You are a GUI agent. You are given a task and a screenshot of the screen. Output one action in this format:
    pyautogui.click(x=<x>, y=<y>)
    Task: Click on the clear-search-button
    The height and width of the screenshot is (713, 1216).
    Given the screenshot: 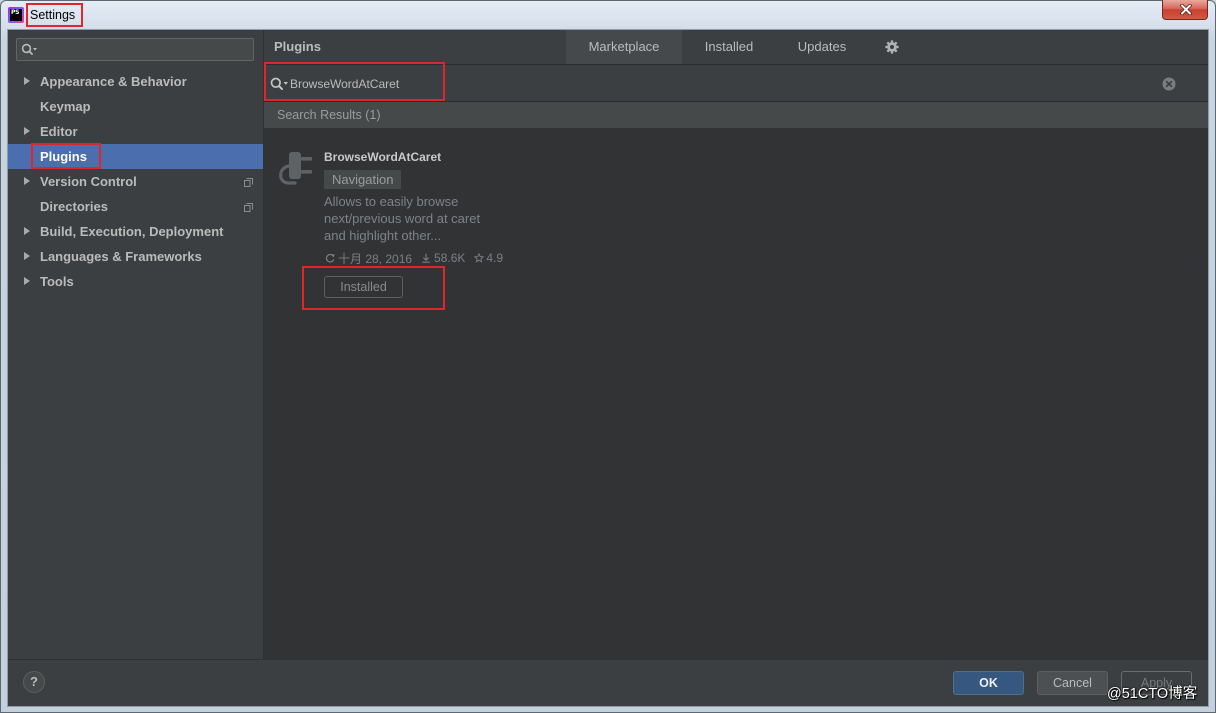 What is the action you would take?
    pyautogui.click(x=1169, y=84)
    